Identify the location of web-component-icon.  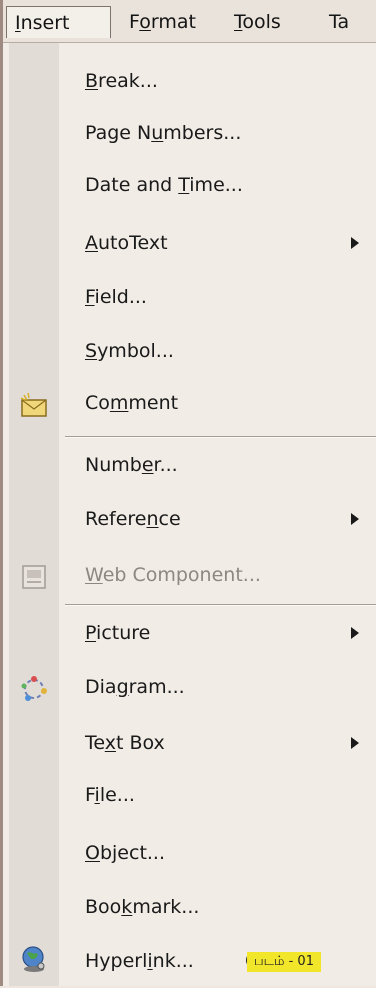
(34, 577).